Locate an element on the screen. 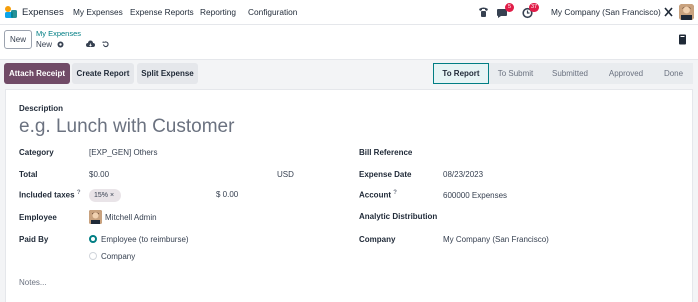 Image resolution: width=698 pixels, height=302 pixels. gear-icon is located at coordinates (60, 44).